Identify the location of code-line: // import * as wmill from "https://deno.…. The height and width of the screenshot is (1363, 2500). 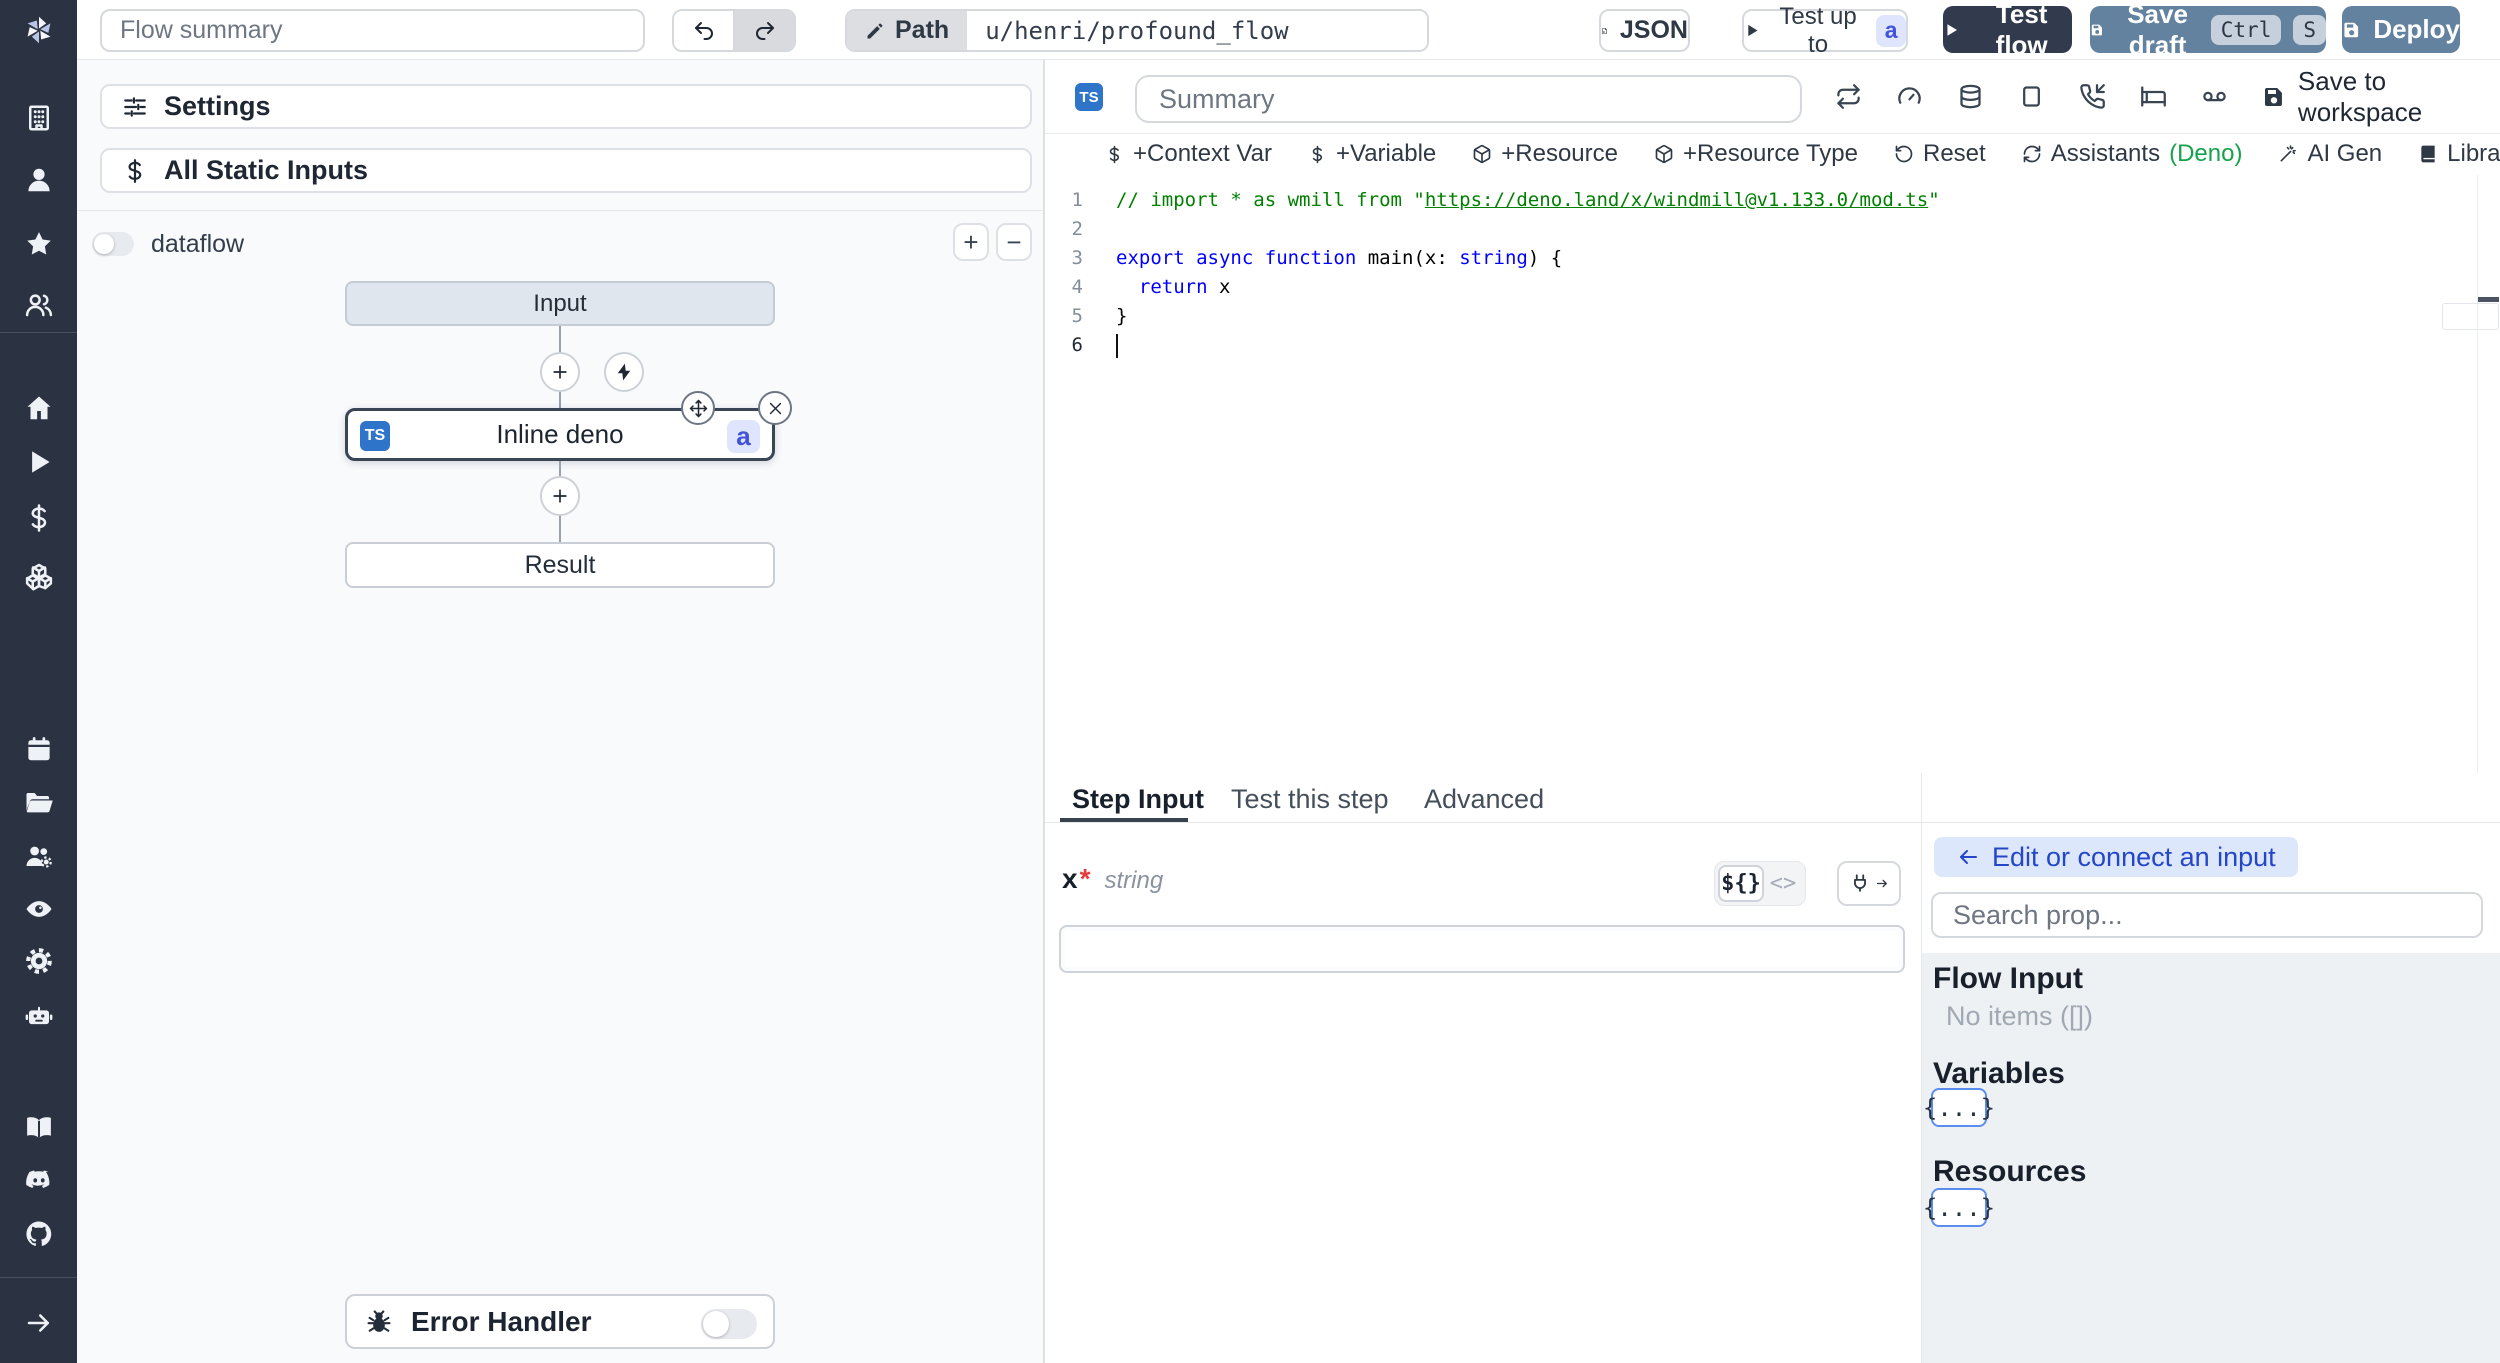
(1793, 200).